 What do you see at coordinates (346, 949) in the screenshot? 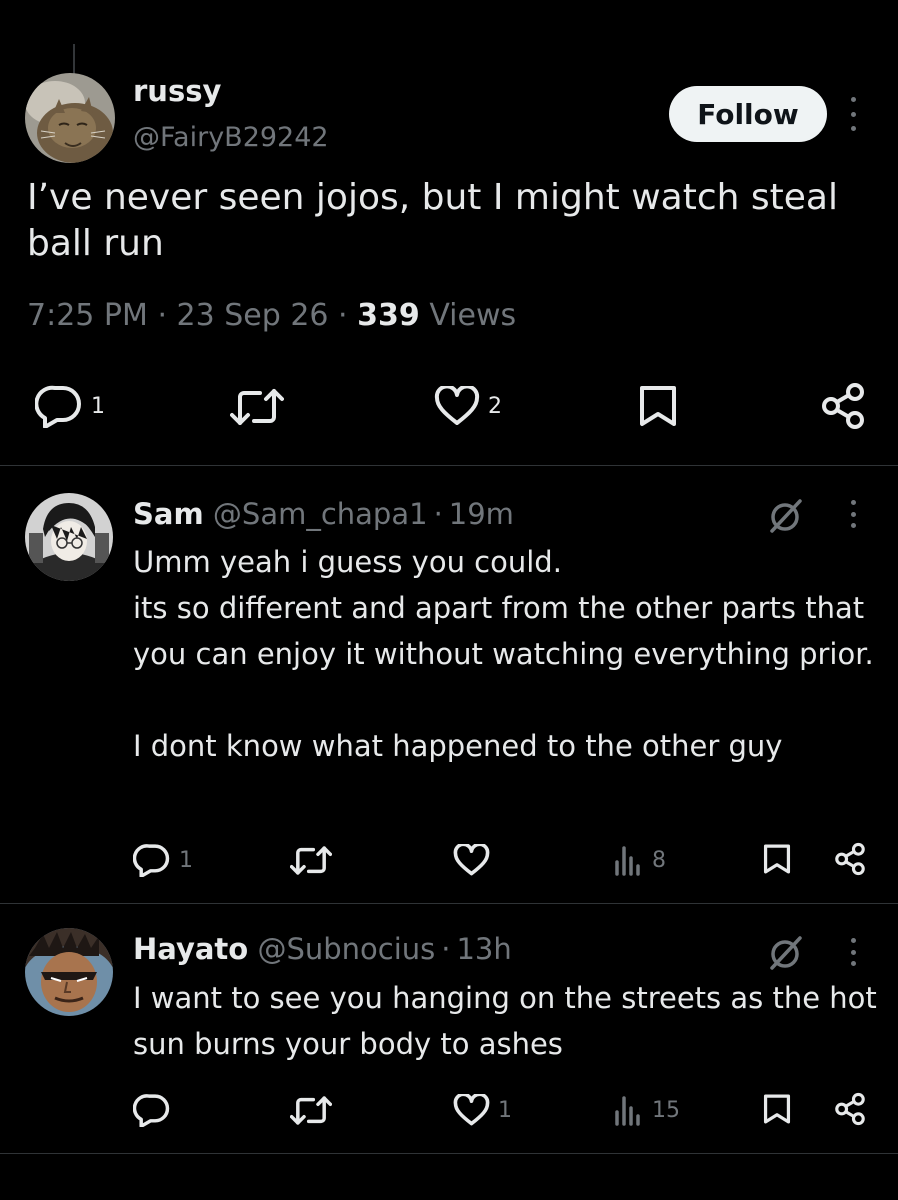
I see `reply-author-handle: @Subnocius` at bounding box center [346, 949].